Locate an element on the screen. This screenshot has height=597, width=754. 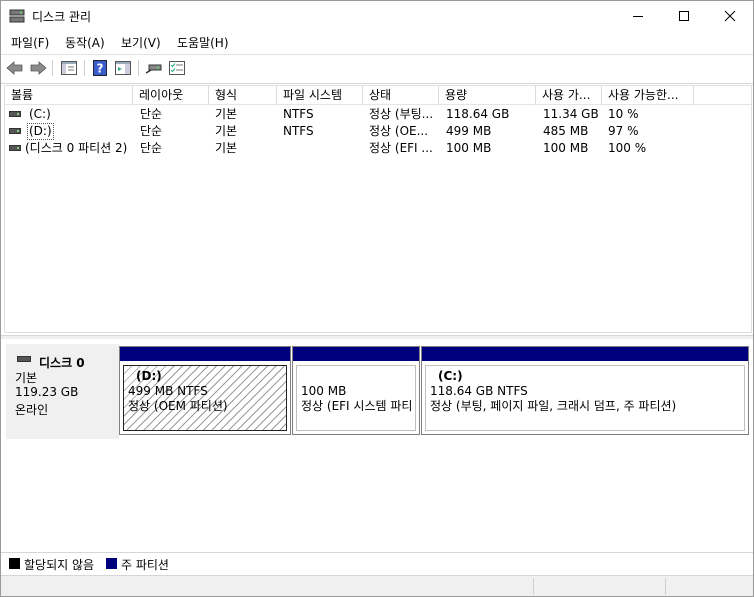
volume-percent-free: 100 % is located at coordinates (627, 148).